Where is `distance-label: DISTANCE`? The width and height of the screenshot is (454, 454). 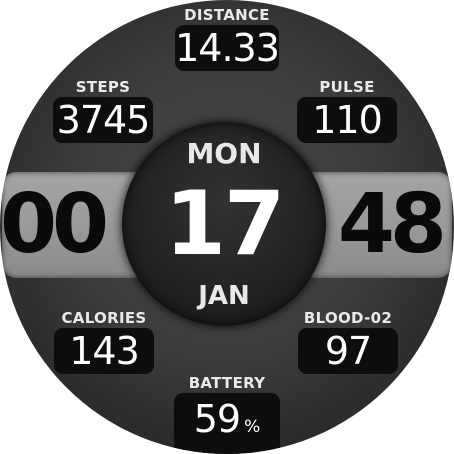
distance-label: DISTANCE is located at coordinates (227, 15).